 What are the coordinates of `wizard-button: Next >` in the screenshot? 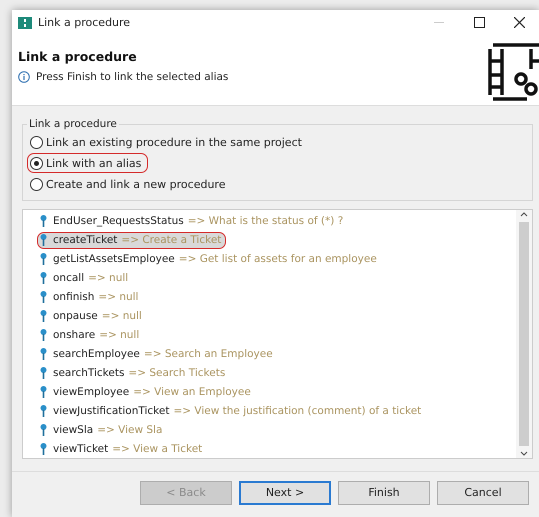 It's located at (285, 492).